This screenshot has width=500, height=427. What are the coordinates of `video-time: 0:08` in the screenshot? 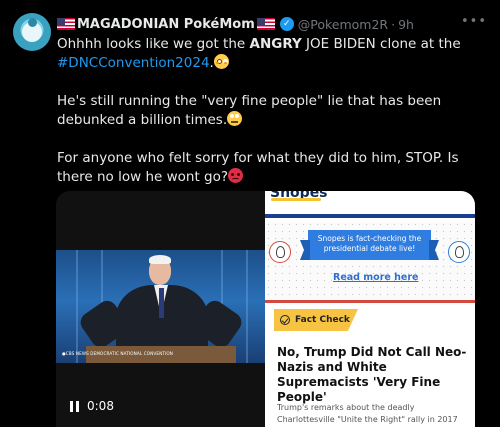 It's located at (100, 406).